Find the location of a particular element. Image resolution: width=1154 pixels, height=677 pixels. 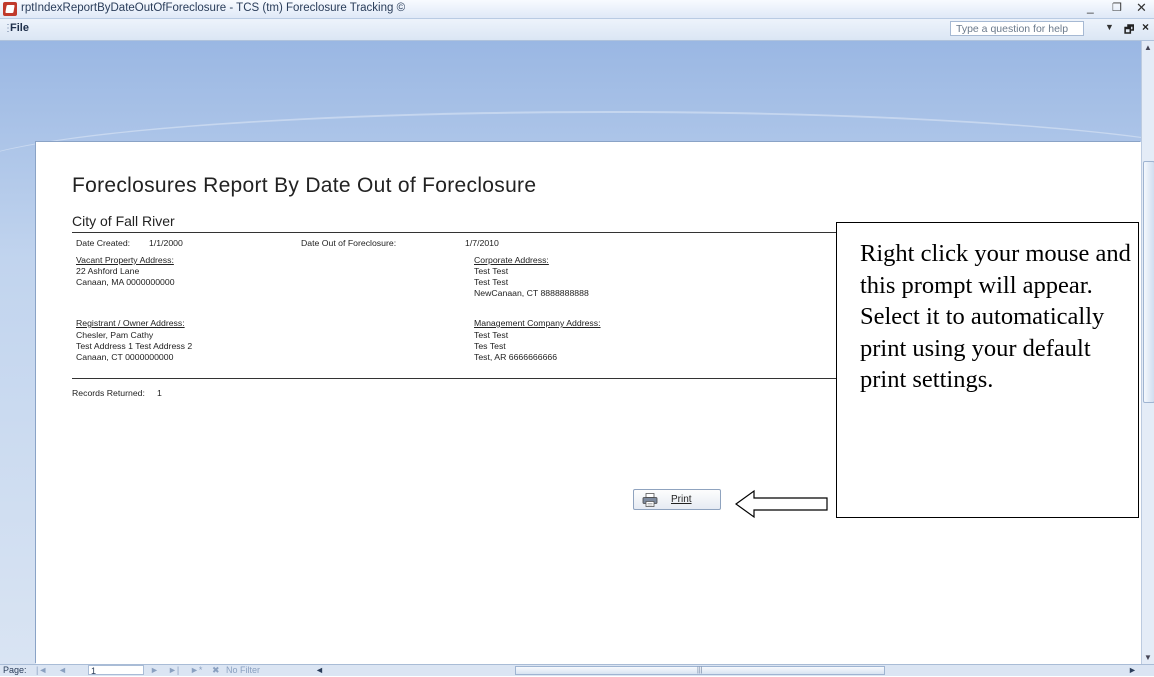

scroll-grip-icon: ||| is located at coordinates (700, 670).